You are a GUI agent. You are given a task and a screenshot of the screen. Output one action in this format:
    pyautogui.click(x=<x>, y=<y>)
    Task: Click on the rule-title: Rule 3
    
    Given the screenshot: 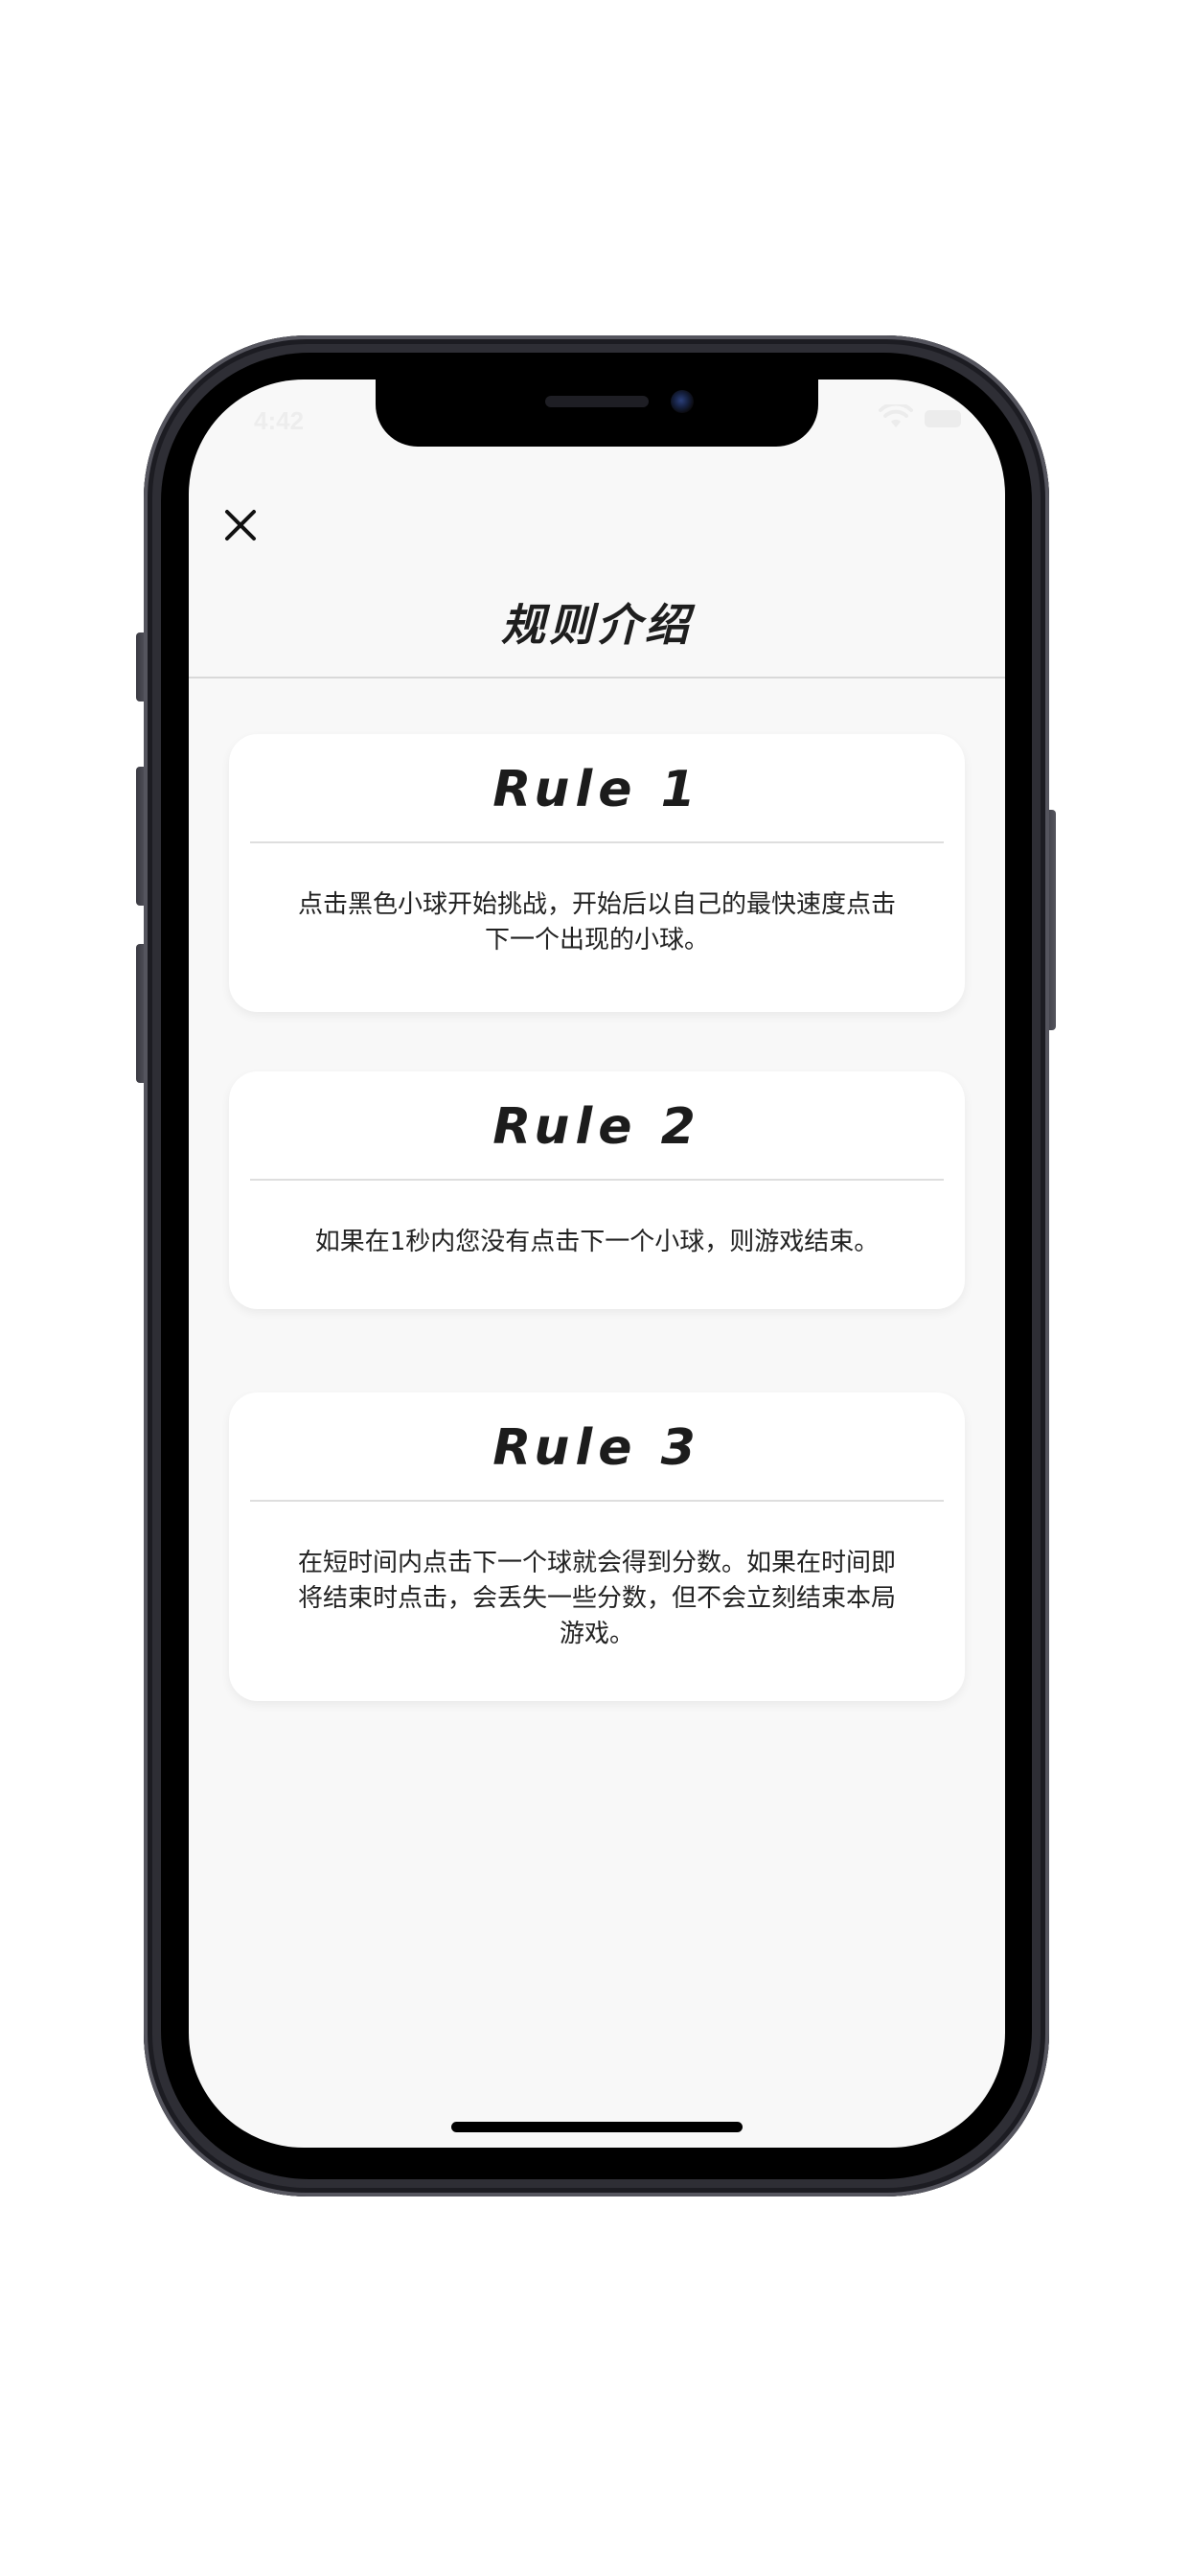 What is the action you would take?
    pyautogui.click(x=596, y=1448)
    